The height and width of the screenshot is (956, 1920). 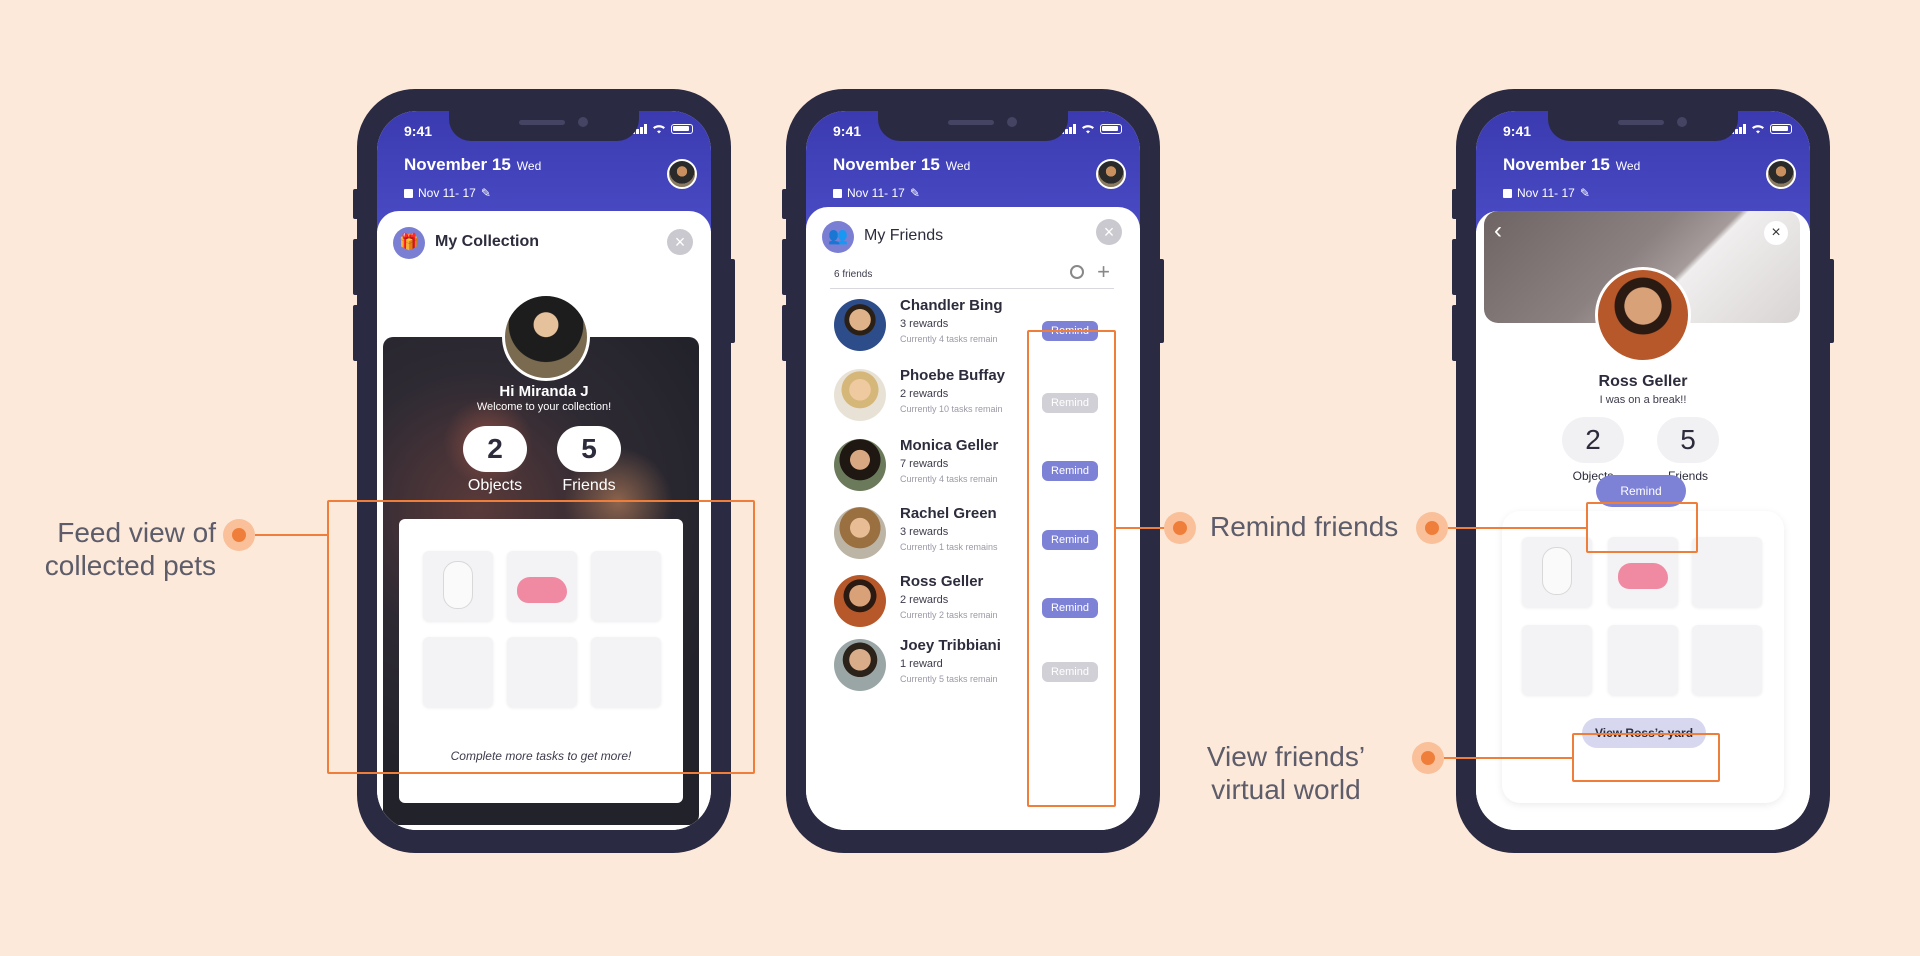 I want to click on gift-icon: 🎁, so click(x=409, y=243).